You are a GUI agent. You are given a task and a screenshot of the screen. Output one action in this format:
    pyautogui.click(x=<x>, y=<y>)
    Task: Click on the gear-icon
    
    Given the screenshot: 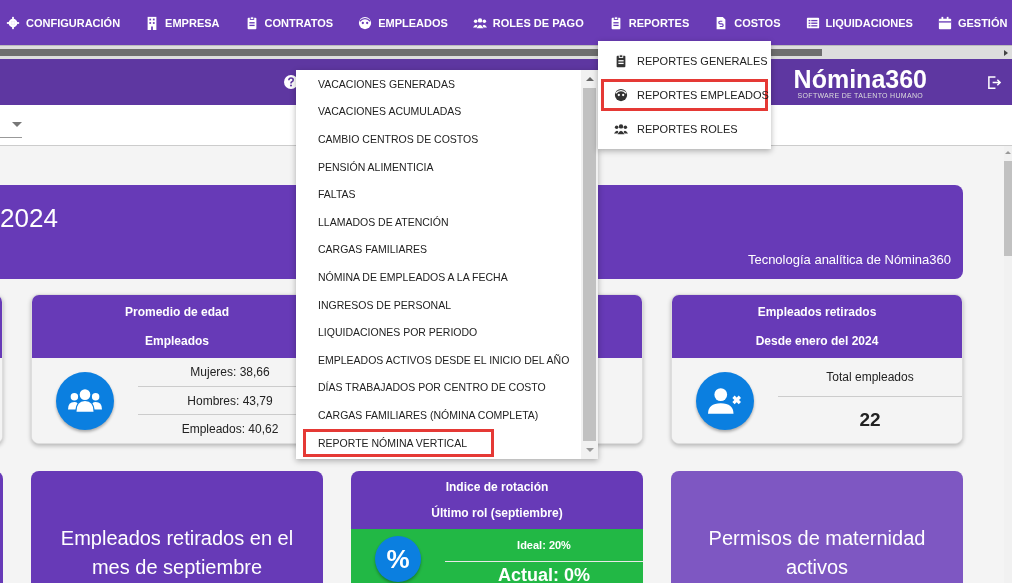 What is the action you would take?
    pyautogui.click(x=13, y=22)
    